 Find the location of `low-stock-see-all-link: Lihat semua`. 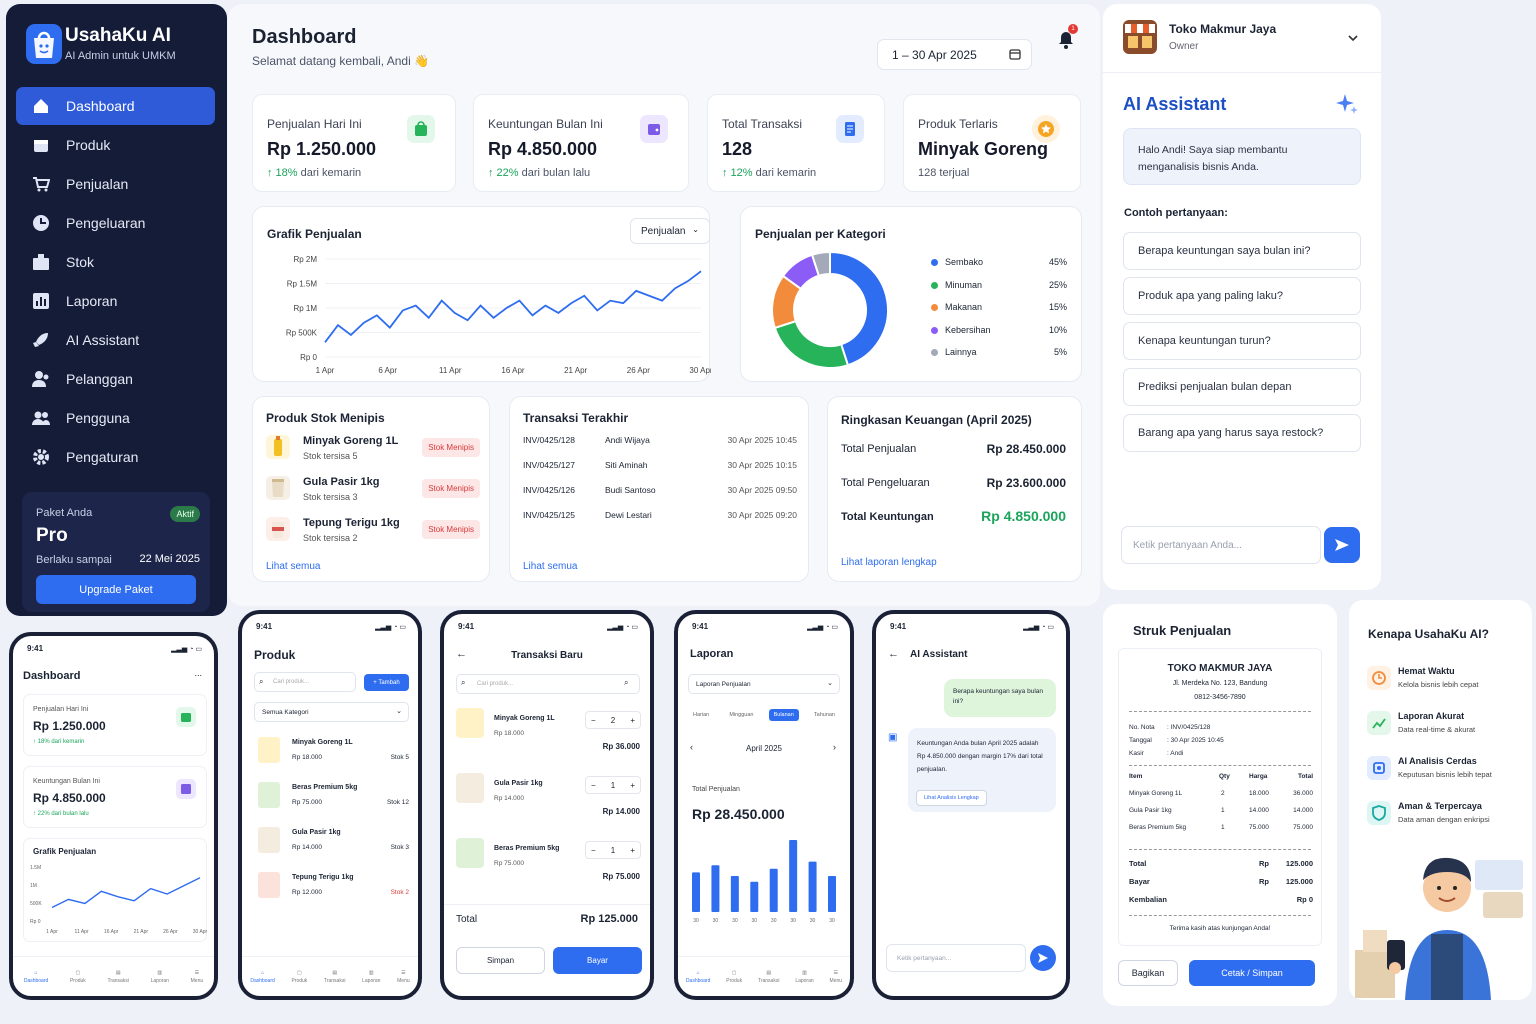

low-stock-see-all-link: Lihat semua is located at coordinates (293, 566).